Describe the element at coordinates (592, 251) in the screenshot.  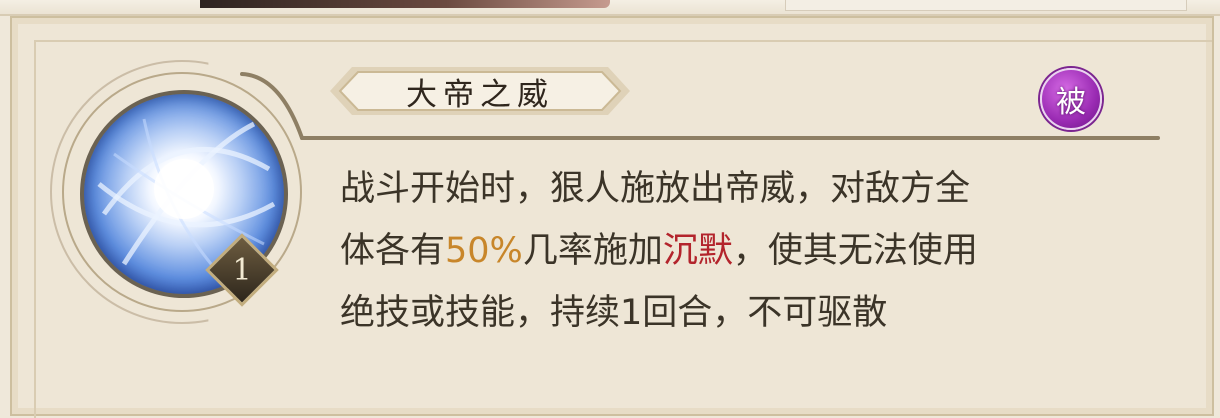
I see `description-text: 几率施加` at that location.